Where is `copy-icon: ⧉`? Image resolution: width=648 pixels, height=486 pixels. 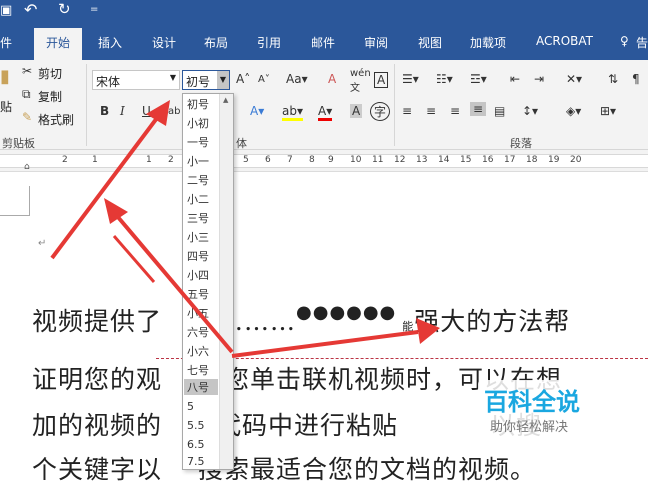 copy-icon: ⧉ is located at coordinates (26, 94).